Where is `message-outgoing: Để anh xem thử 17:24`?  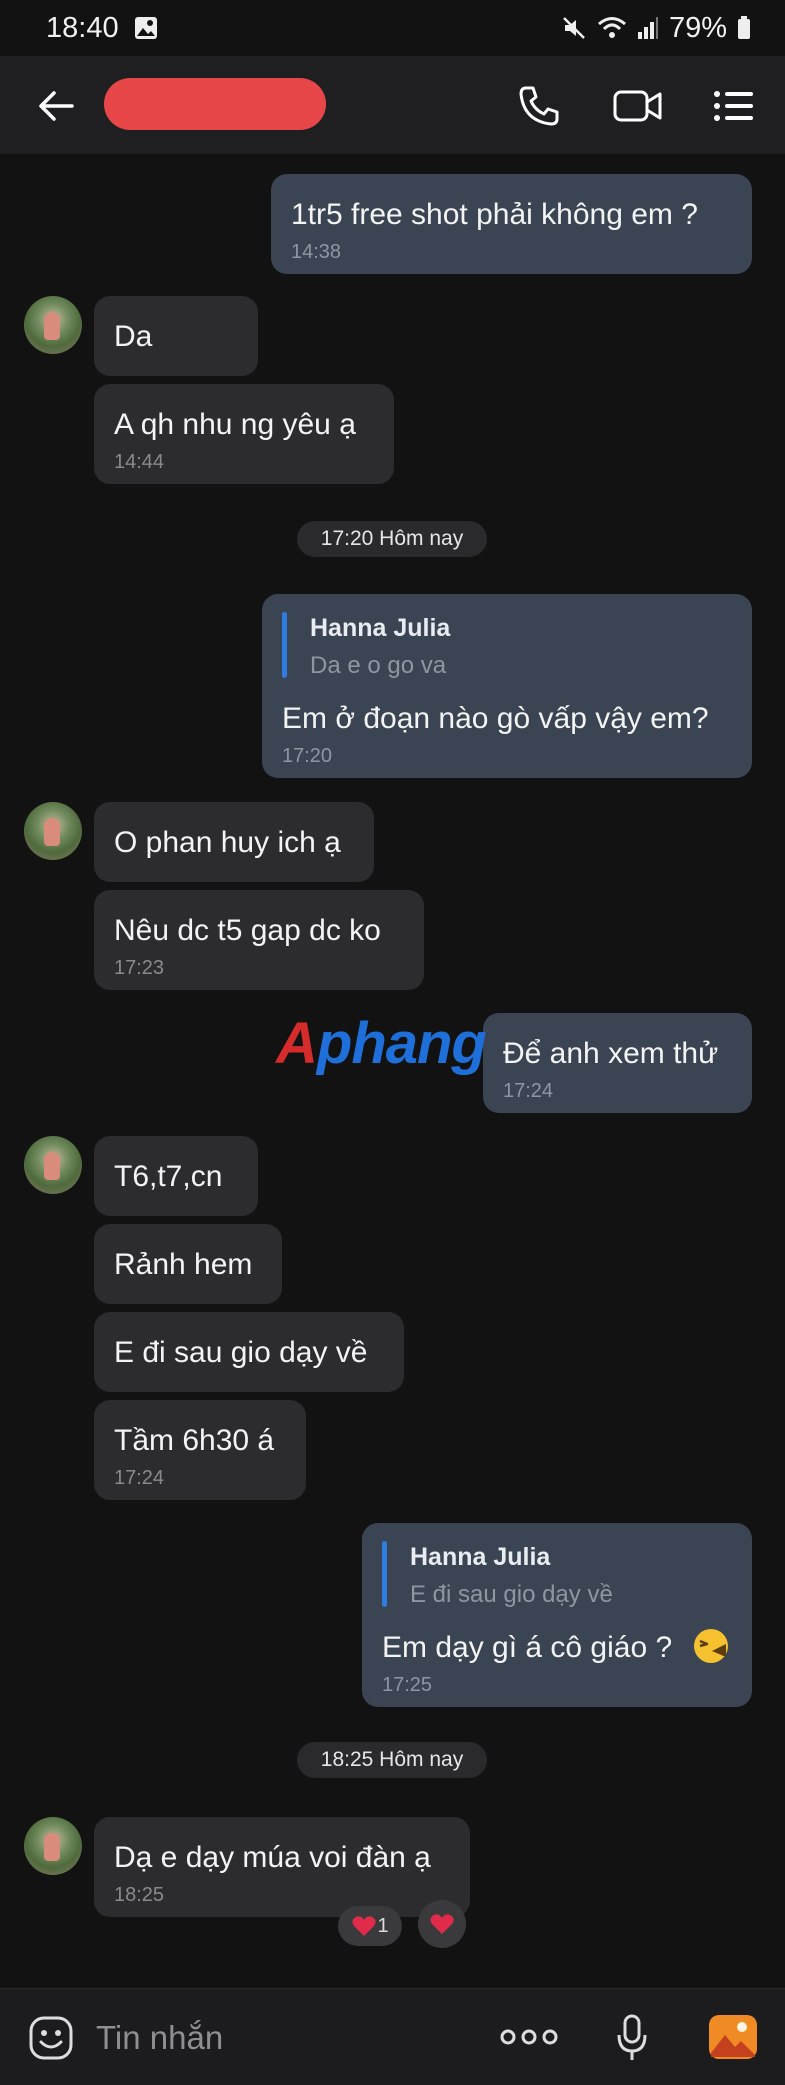 message-outgoing: Để anh xem thử 17:24 is located at coordinates (617, 1063).